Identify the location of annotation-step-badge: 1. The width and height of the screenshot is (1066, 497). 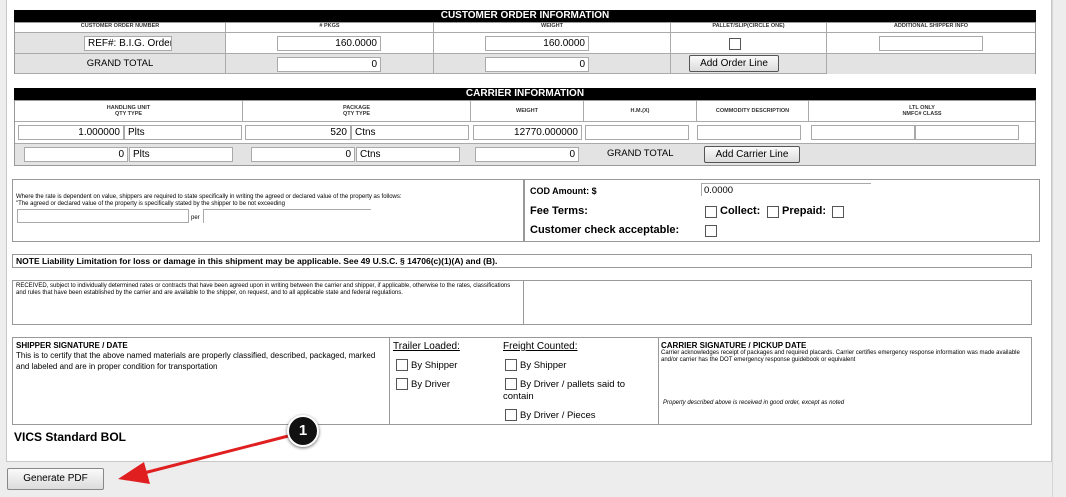
(303, 431).